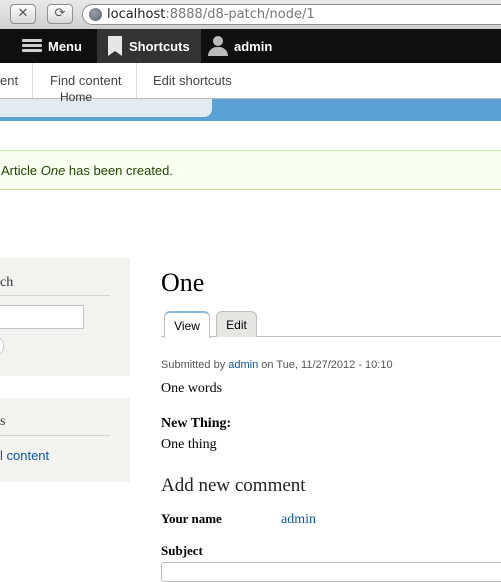 The height and width of the screenshot is (582, 501). Describe the element at coordinates (182, 550) in the screenshot. I see `subject-label: Subject` at that location.